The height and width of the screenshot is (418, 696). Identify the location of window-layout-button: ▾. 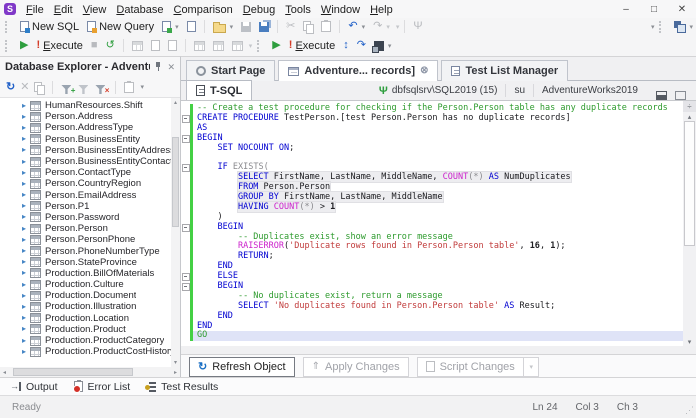
(683, 26).